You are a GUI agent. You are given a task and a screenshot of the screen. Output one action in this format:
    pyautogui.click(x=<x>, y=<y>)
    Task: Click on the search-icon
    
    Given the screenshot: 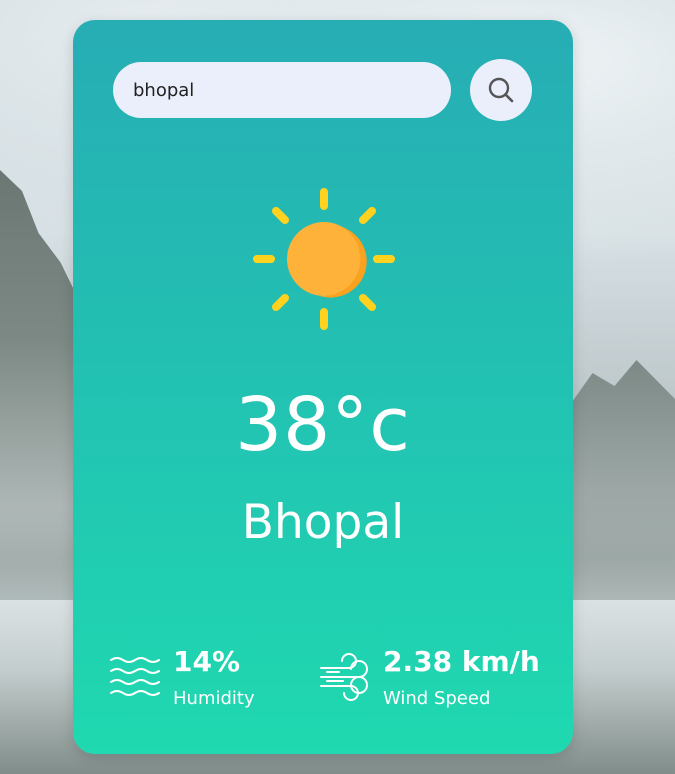 What is the action you would take?
    pyautogui.click(x=501, y=90)
    